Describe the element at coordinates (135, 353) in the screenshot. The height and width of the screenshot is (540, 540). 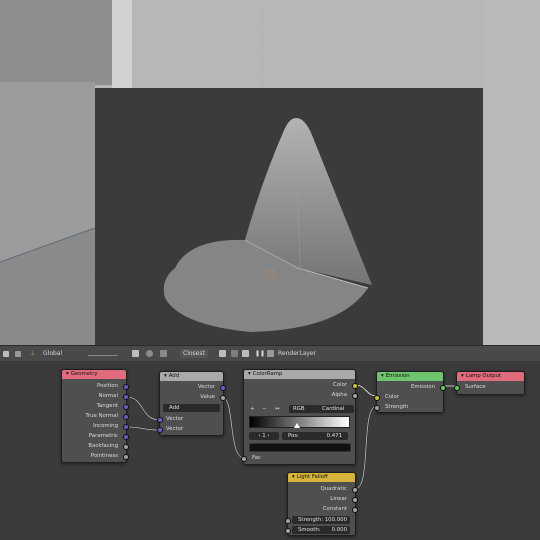
I see `backdrop-icon` at that location.